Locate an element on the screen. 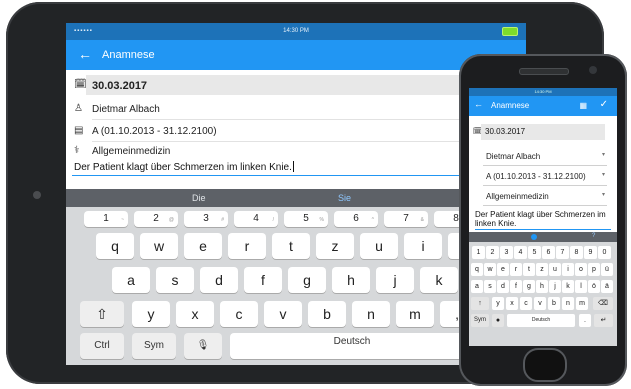  pkey-j: j is located at coordinates (555, 286).